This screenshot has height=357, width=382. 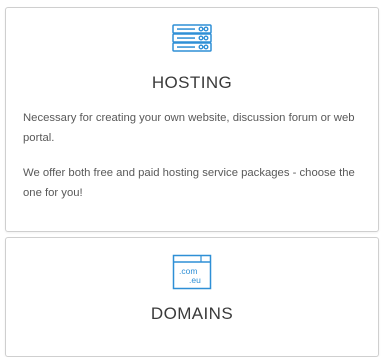 What do you see at coordinates (192, 272) in the screenshot?
I see `domain-icon: .com .eu` at bounding box center [192, 272].